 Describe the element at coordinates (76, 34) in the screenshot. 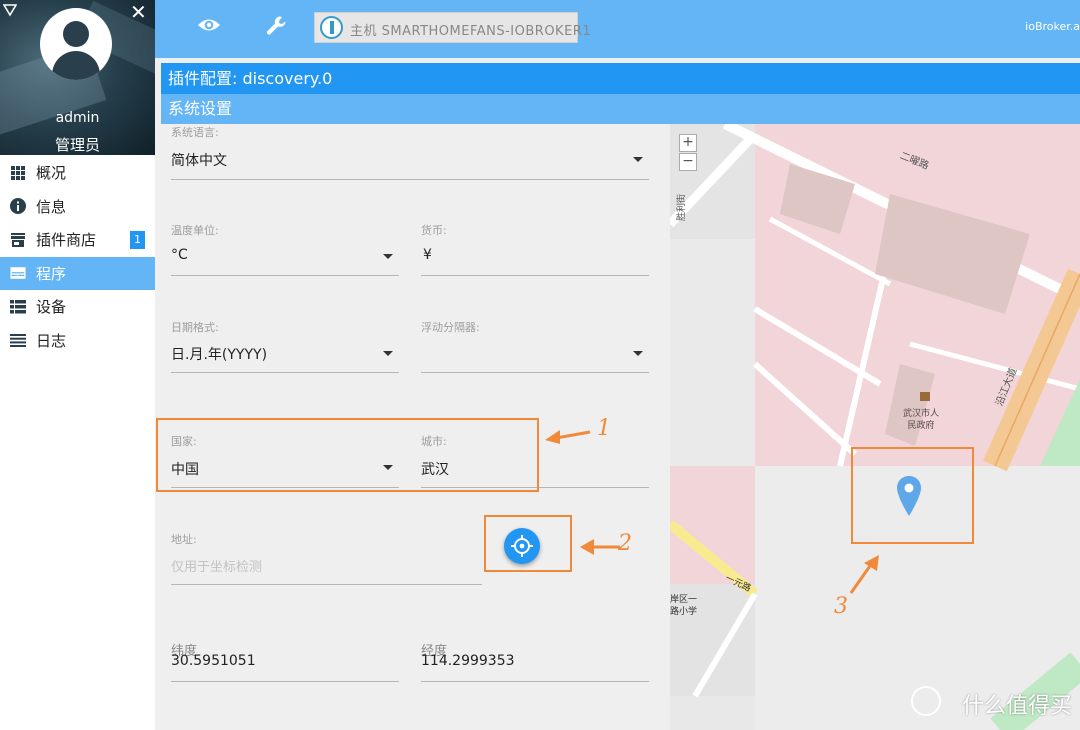

I see `avatar-head` at that location.